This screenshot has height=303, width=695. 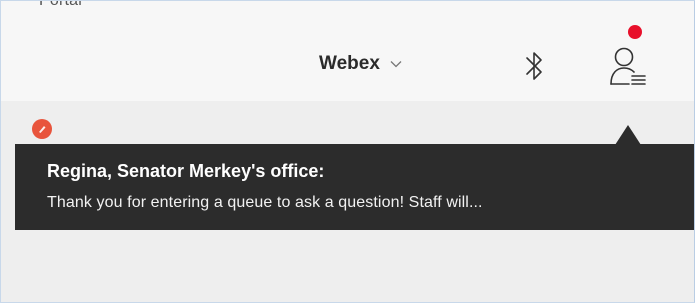 I want to click on notification-title: Regina, Senator Merkey's office:, so click(x=186, y=171).